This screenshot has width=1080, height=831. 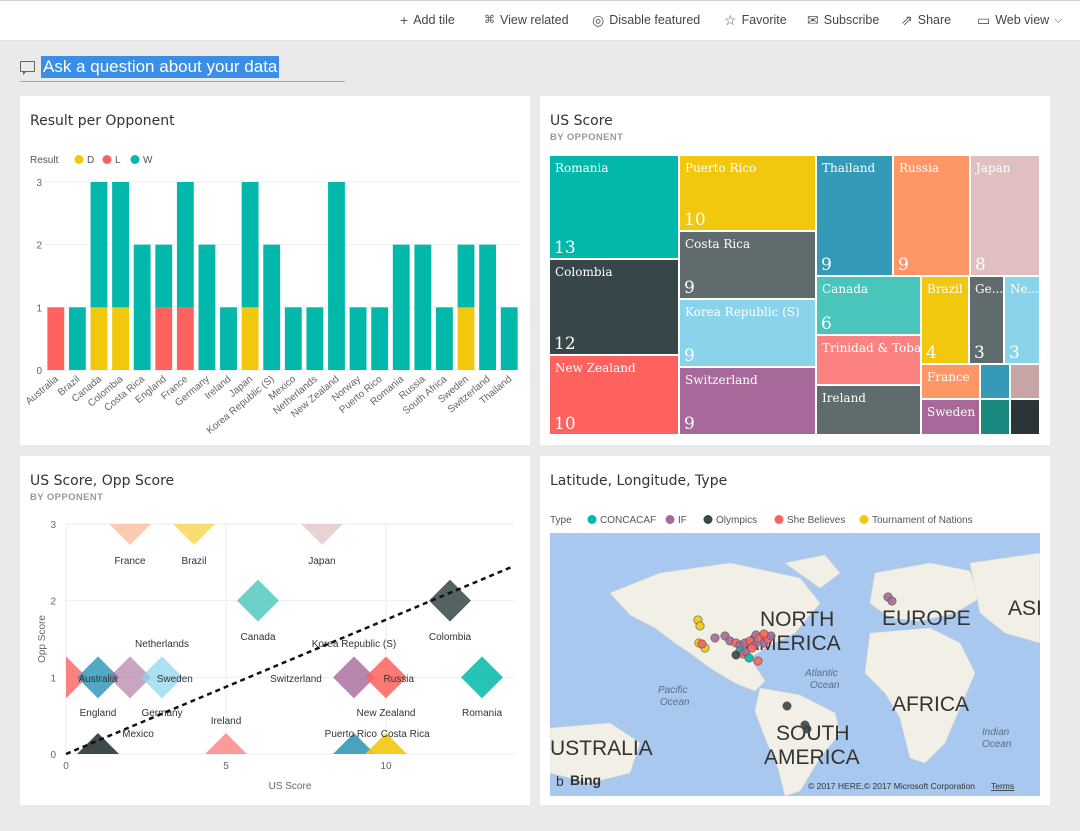 What do you see at coordinates (755, 20) in the screenshot?
I see `favorite-button: ☆ Favorite` at bounding box center [755, 20].